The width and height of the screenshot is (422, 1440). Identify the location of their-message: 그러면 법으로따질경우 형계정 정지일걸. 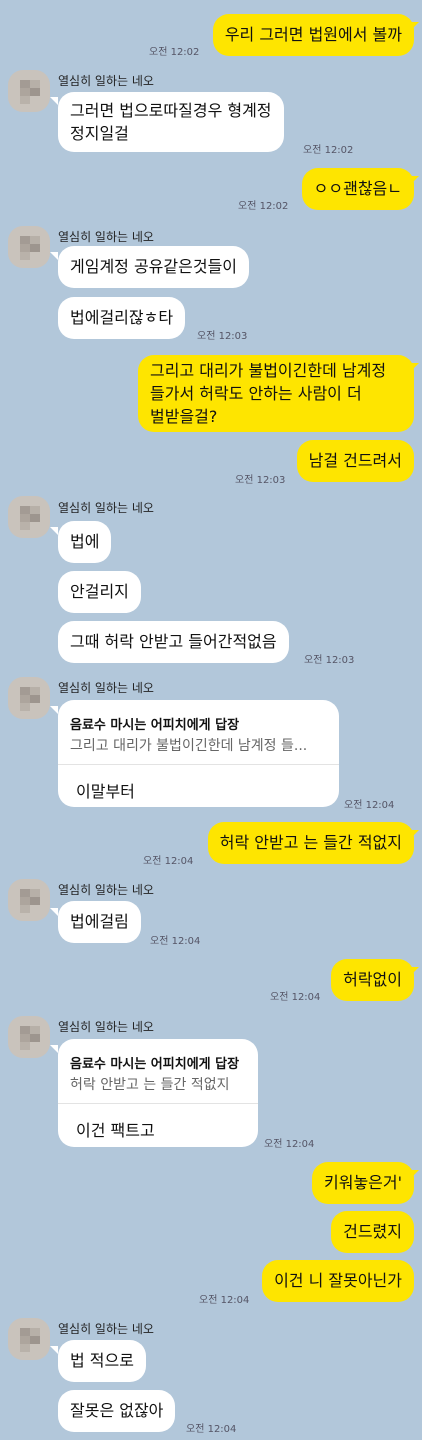
(171, 122).